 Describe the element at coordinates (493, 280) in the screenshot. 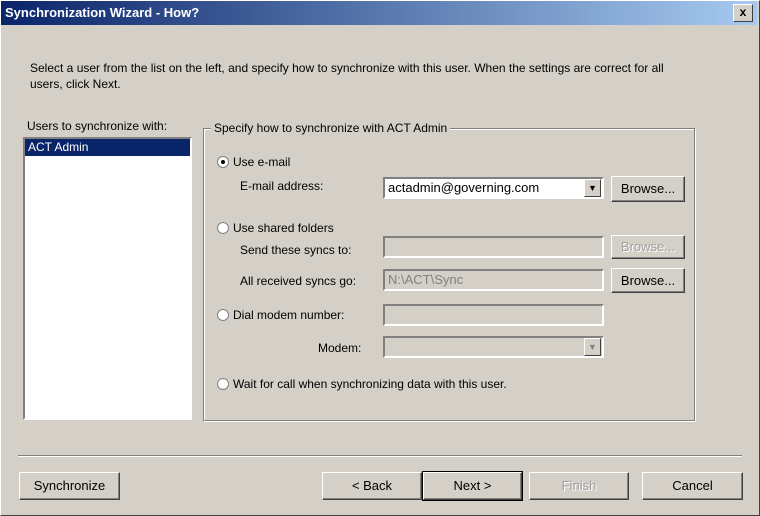

I see `received-syncs-field: N:\ACT\Sync` at that location.